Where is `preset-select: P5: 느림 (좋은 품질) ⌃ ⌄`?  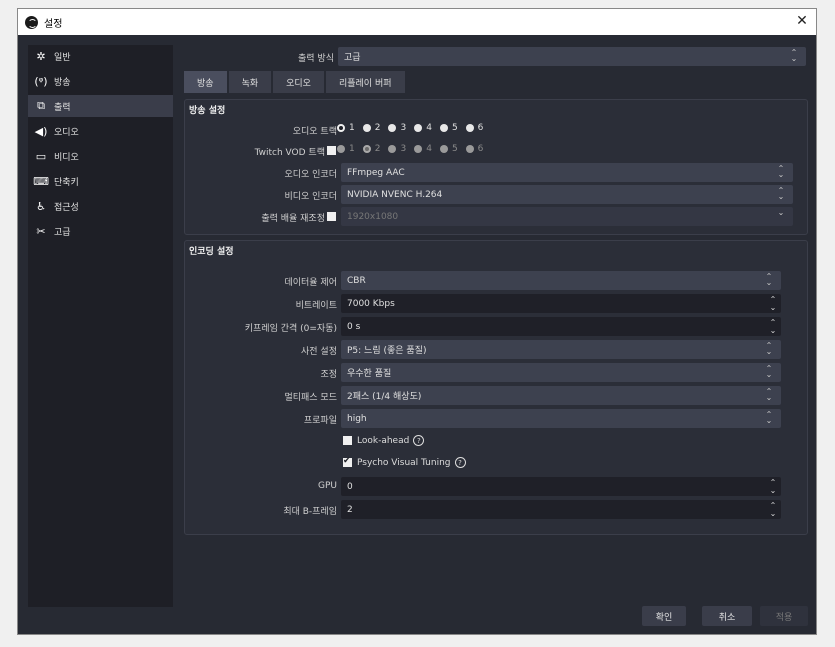 preset-select: P5: 느림 (좋은 품질) ⌃ ⌄ is located at coordinates (561, 349).